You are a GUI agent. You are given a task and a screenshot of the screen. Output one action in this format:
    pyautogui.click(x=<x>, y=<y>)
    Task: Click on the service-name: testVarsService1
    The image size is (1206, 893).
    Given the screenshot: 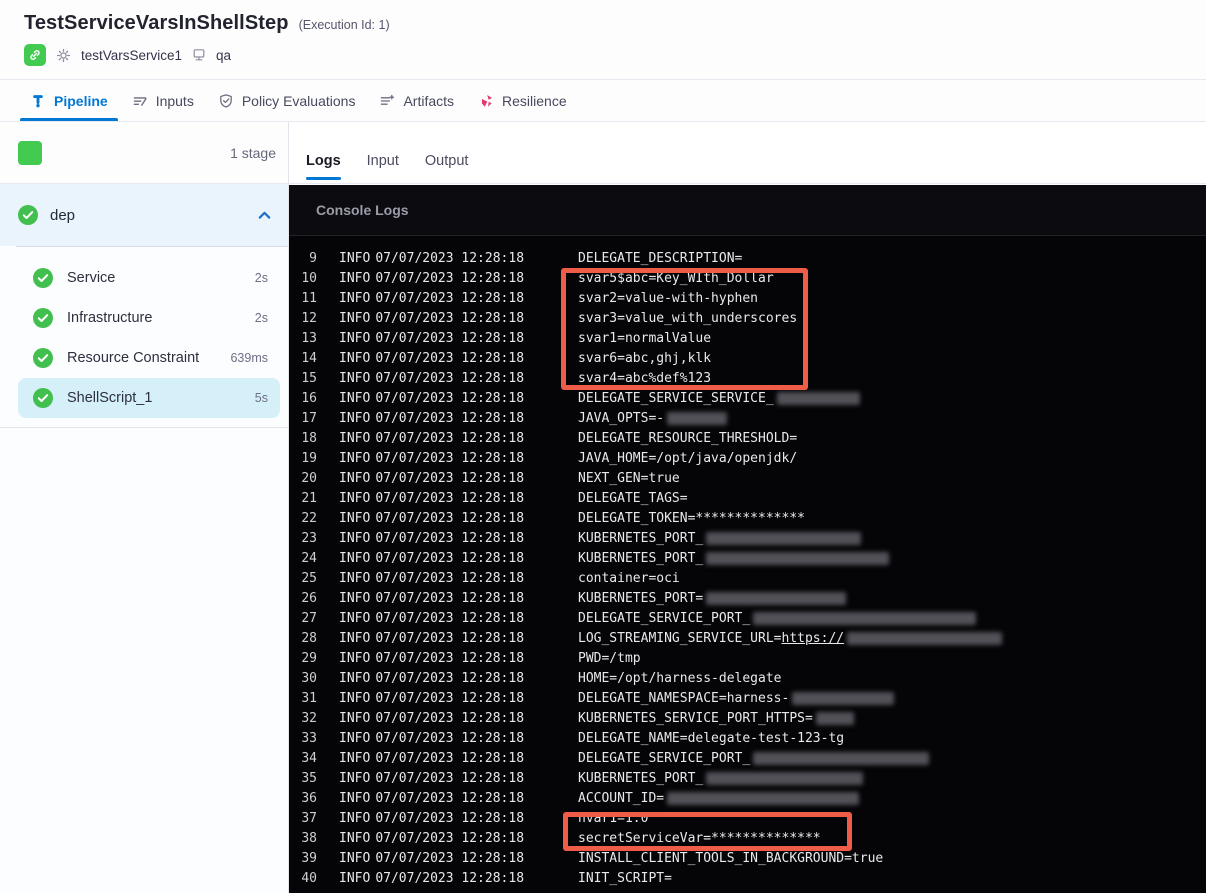 What is the action you would take?
    pyautogui.click(x=131, y=55)
    